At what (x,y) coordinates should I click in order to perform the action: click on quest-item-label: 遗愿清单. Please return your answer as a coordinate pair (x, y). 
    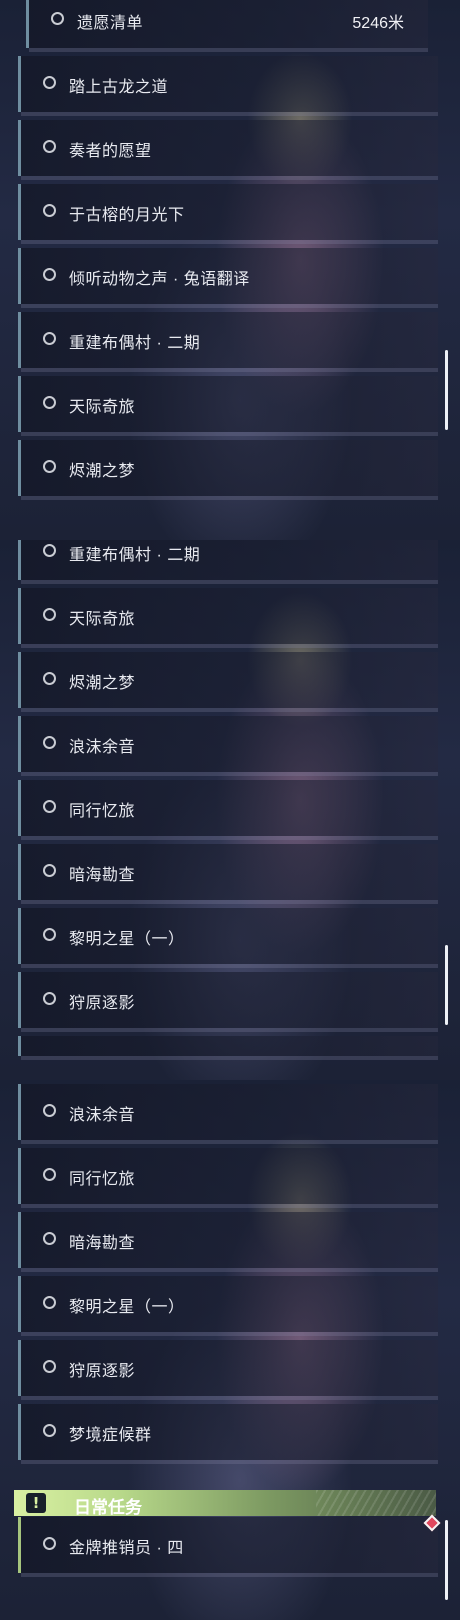
    Looking at the image, I should click on (110, 23).